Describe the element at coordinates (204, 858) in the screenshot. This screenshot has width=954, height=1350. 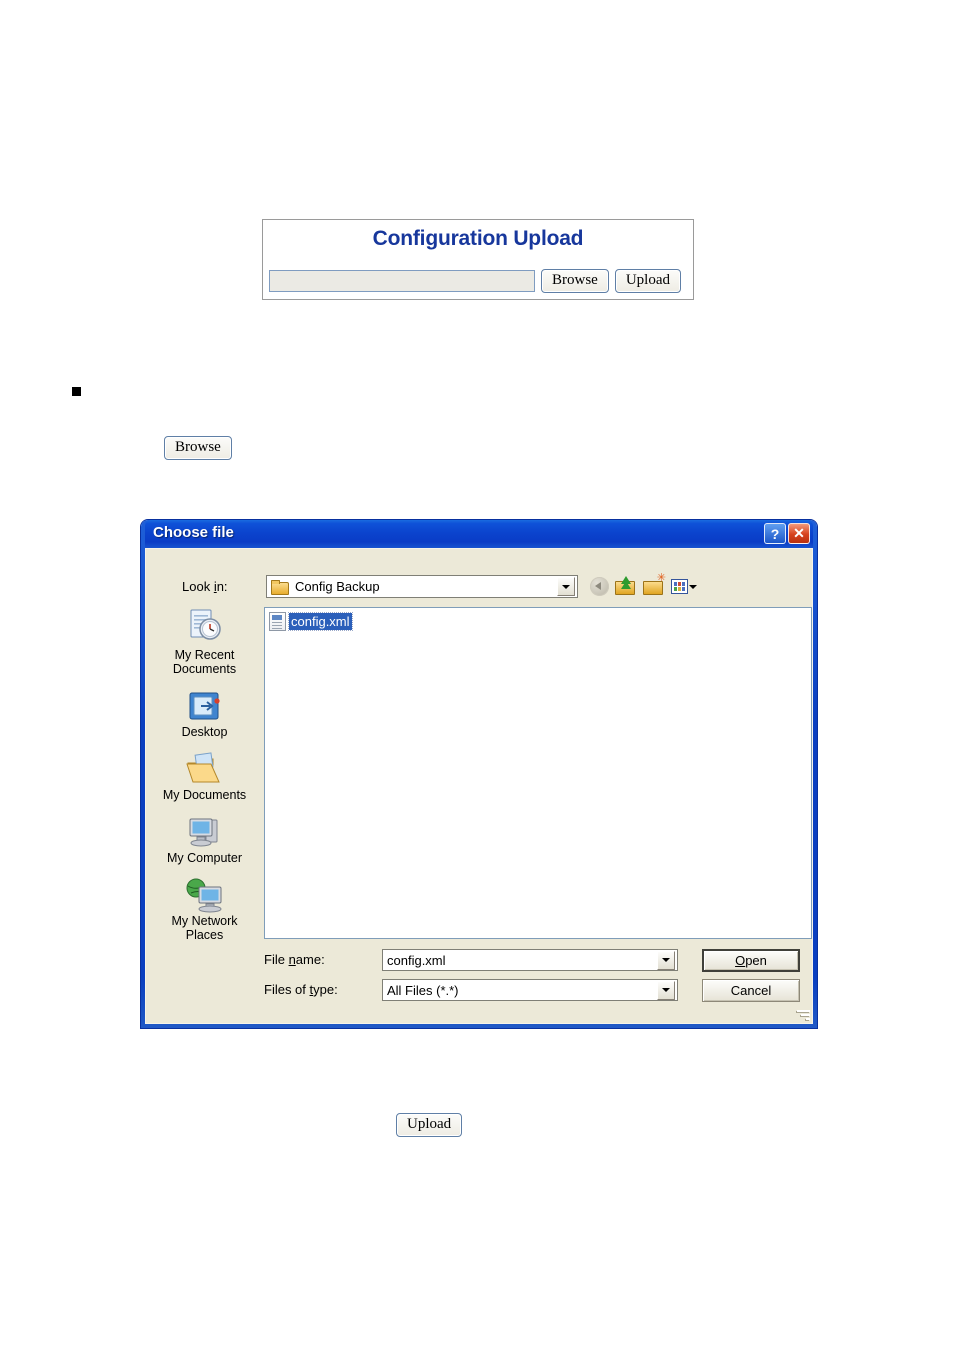
I see `place-label: My Computer` at that location.